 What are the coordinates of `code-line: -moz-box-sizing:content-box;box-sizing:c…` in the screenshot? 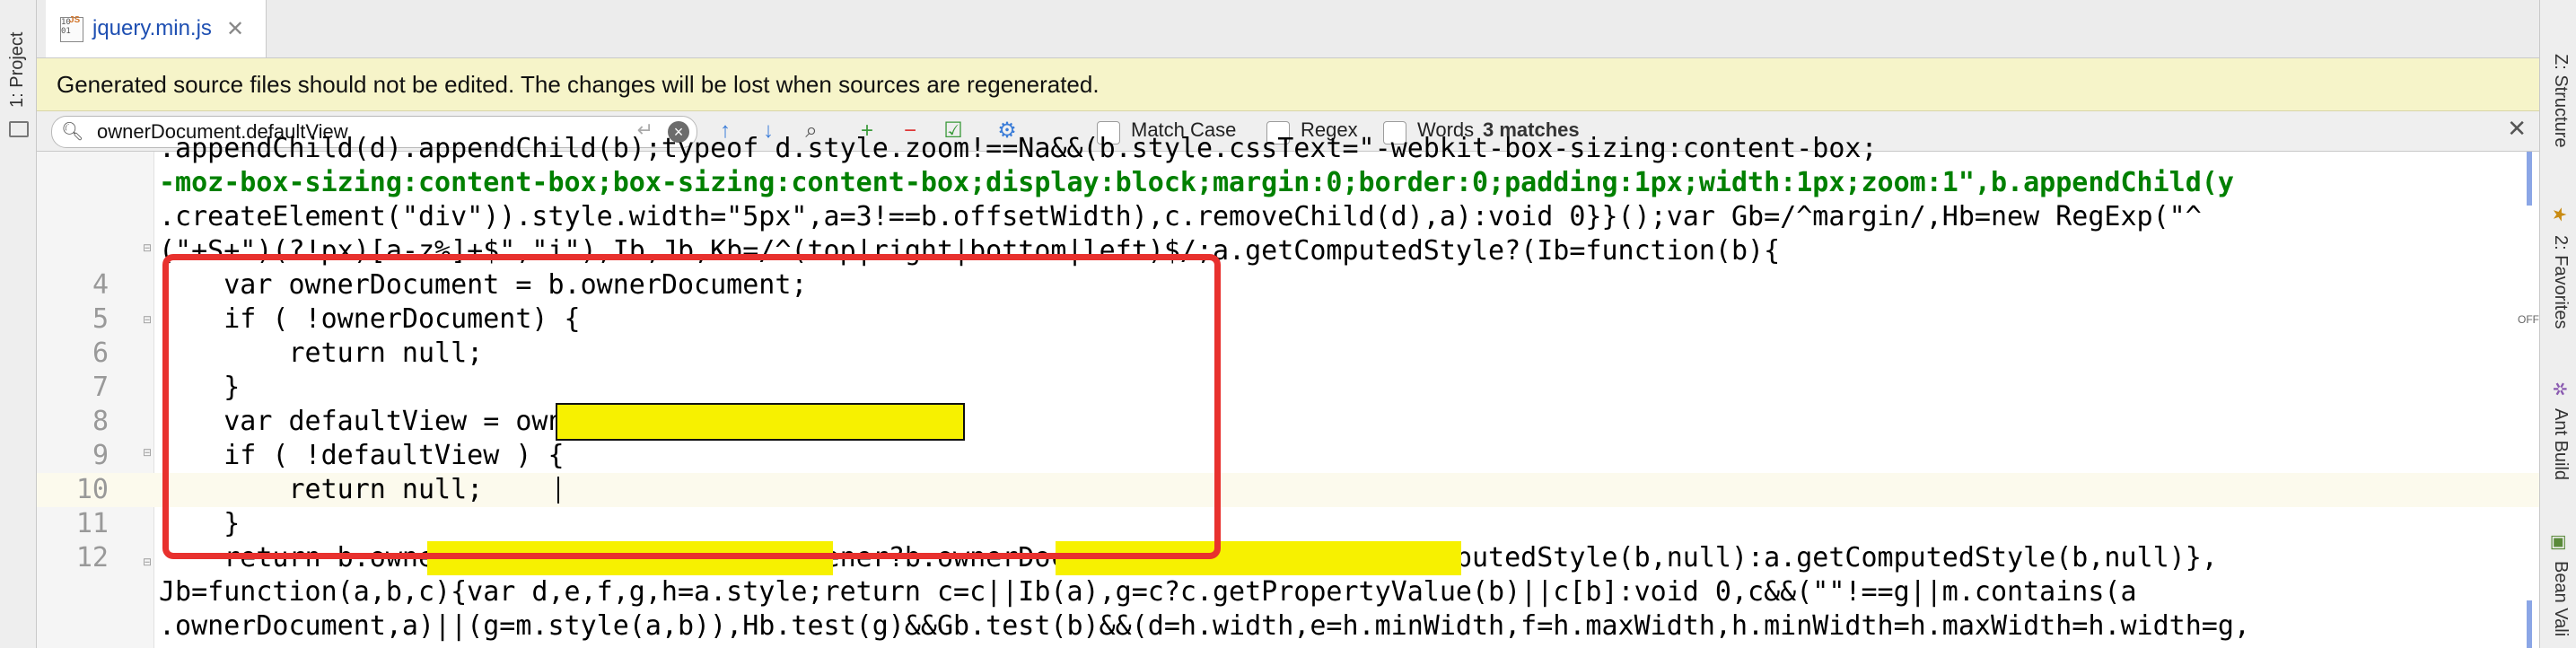 It's located at (1284, 183).